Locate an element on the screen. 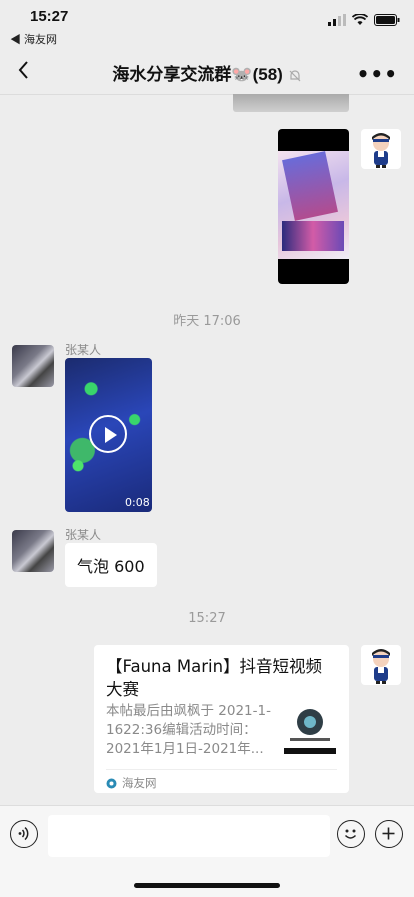 Image resolution: width=414 pixels, height=897 pixels. mute-bell-icon is located at coordinates (294, 75).